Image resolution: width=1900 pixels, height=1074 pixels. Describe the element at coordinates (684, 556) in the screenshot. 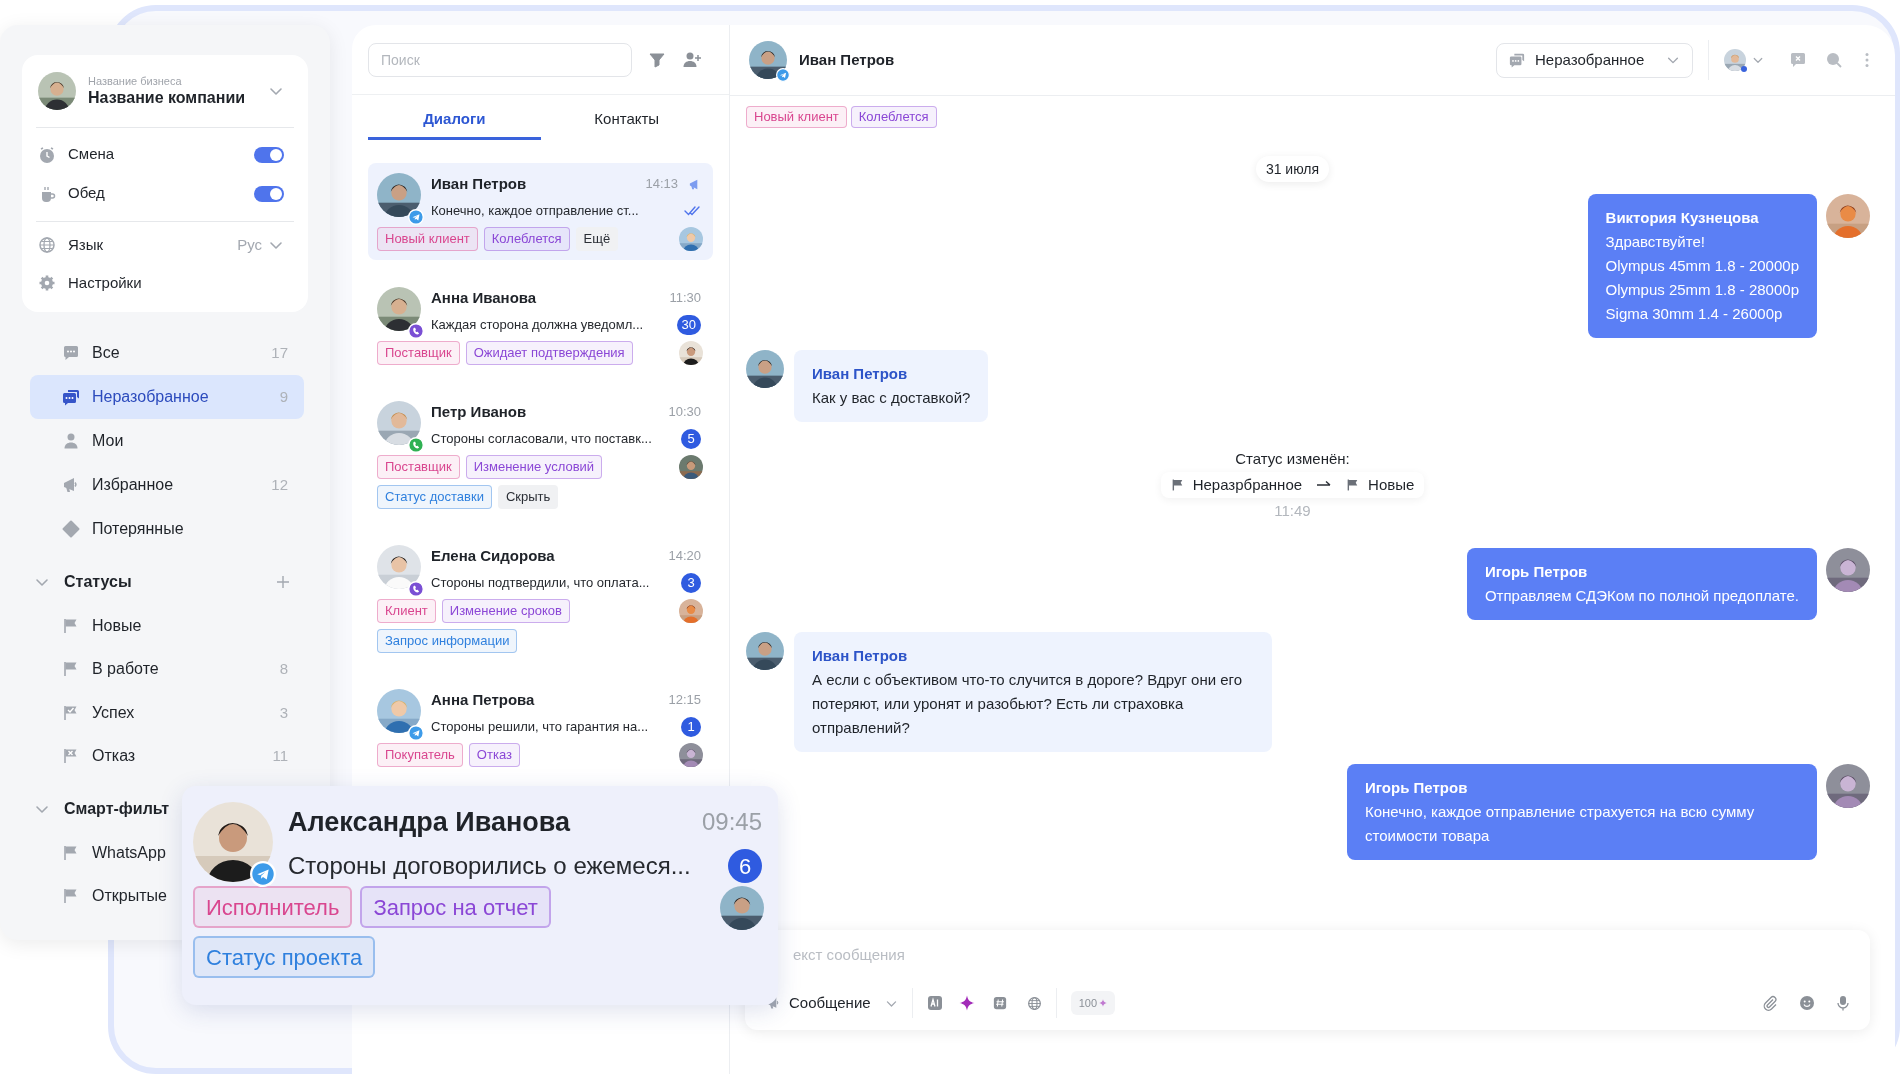

I see `message-time: 14:20` at that location.